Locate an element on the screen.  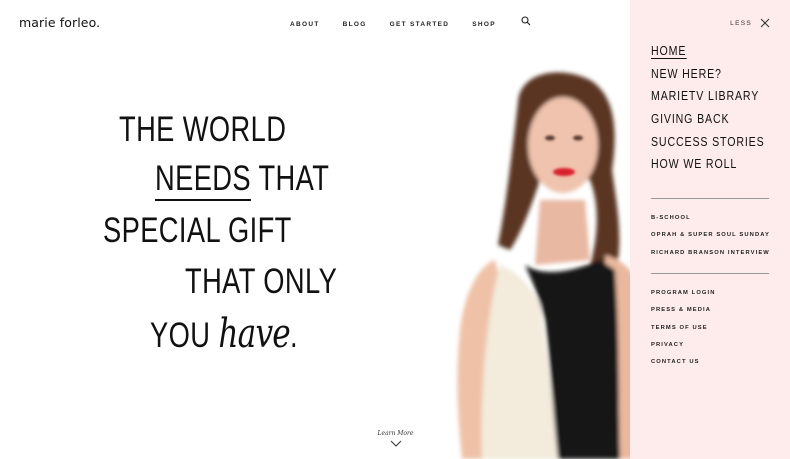
close-menu-label: LESS is located at coordinates (741, 23).